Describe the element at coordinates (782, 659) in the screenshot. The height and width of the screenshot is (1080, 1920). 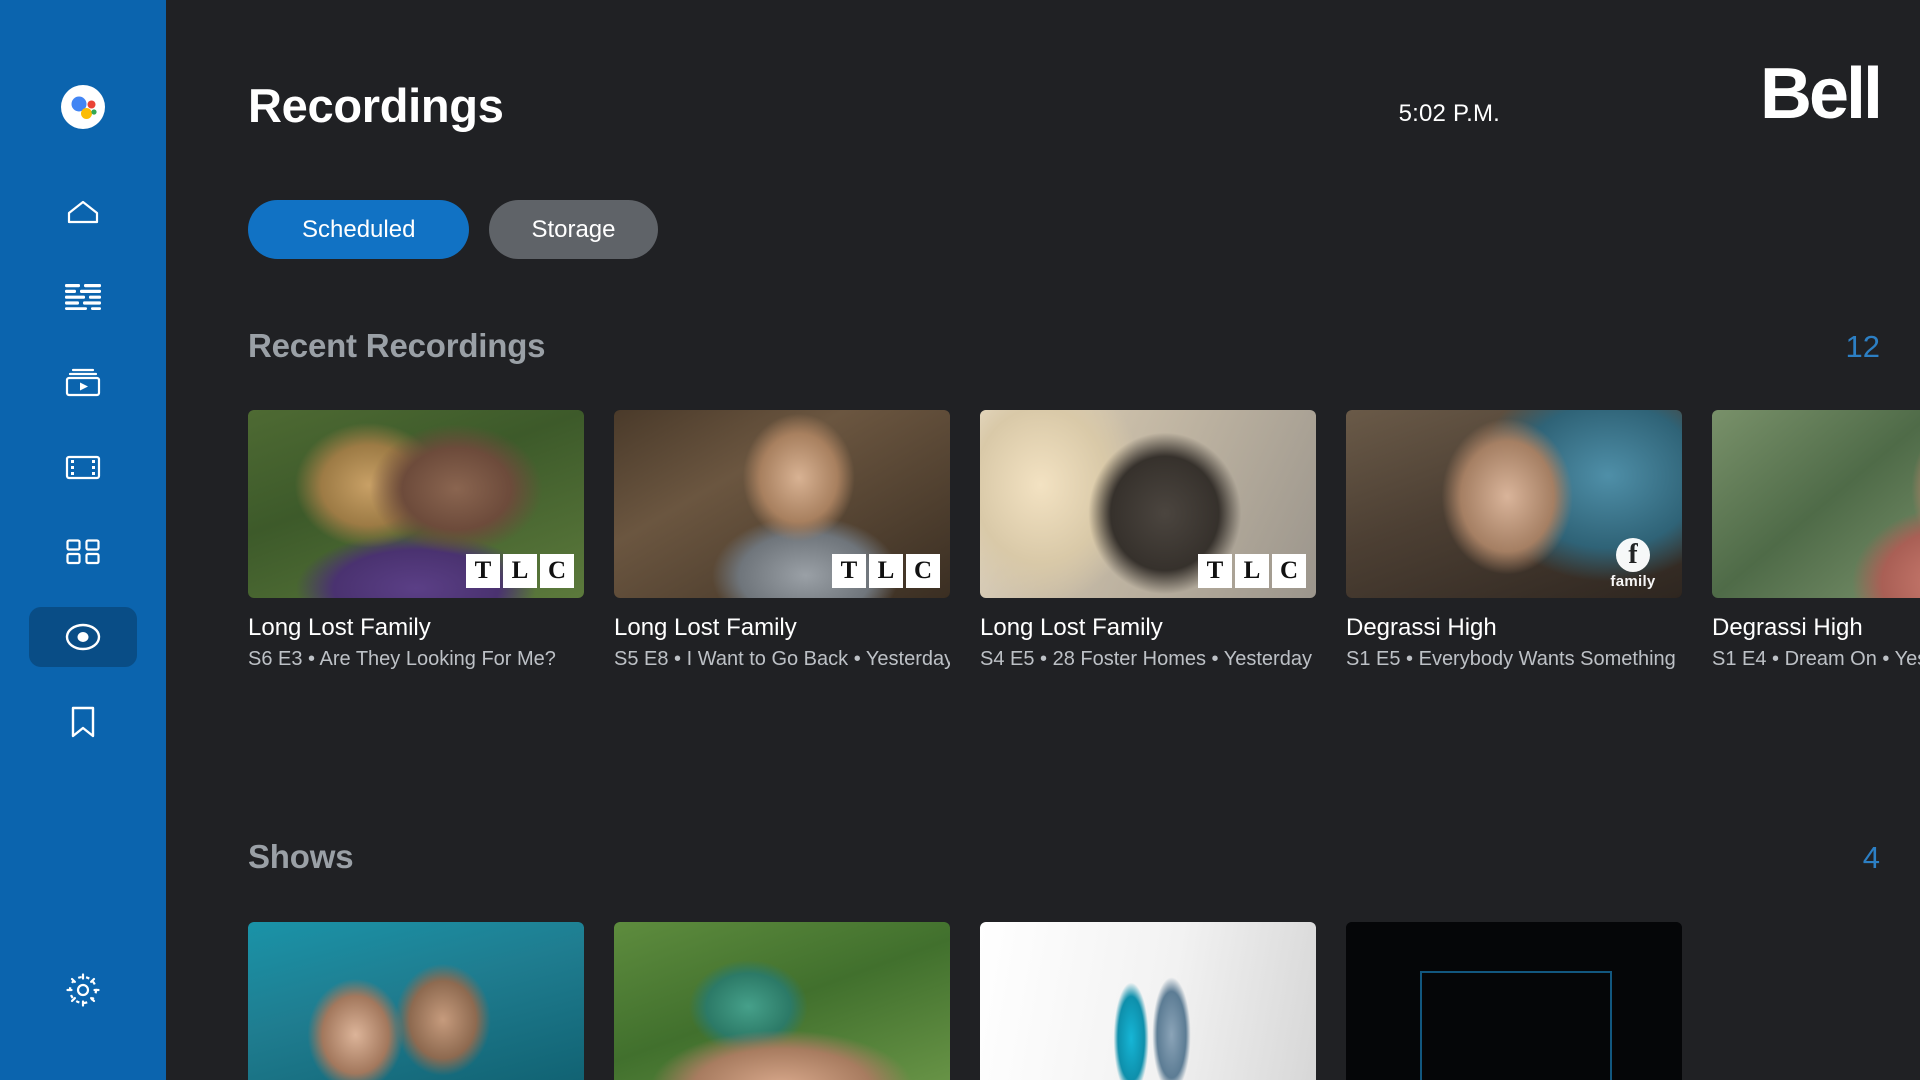
I see `card-subtitle: S5 E8 • I Want to Go Back • Yesterday` at that location.